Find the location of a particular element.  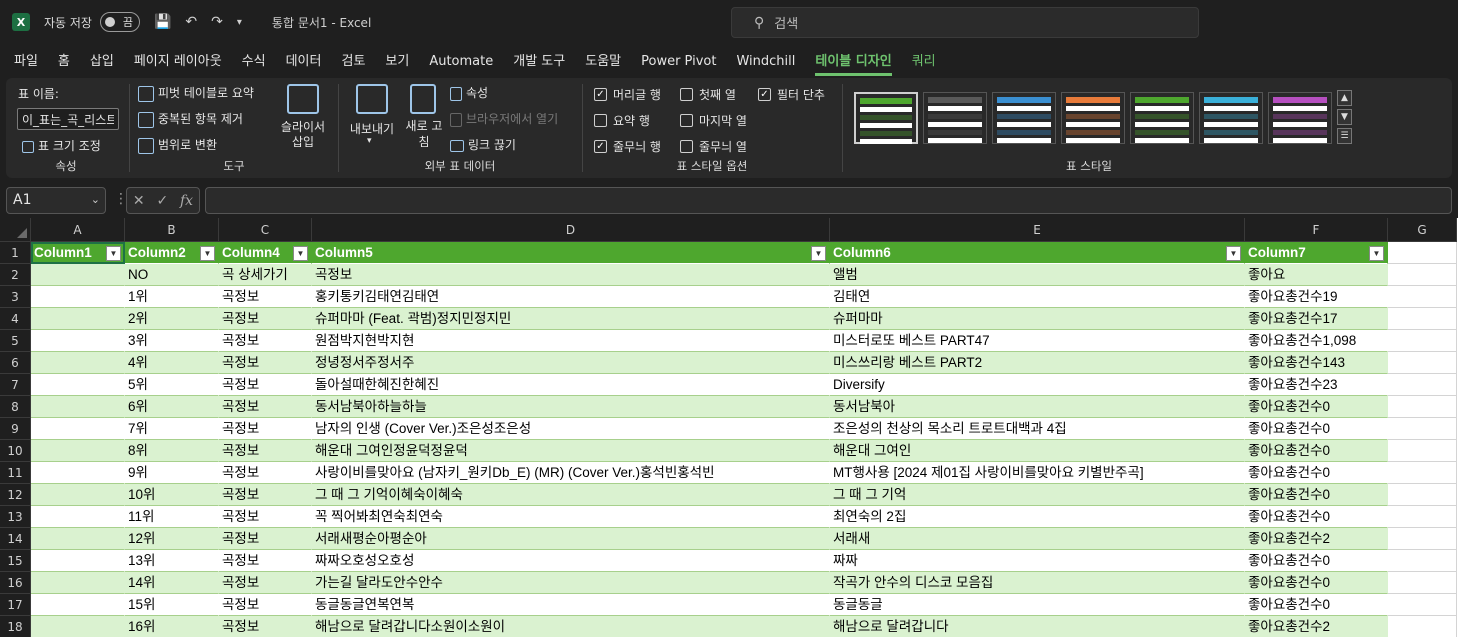

table-cell: 12위 is located at coordinates (172, 539).